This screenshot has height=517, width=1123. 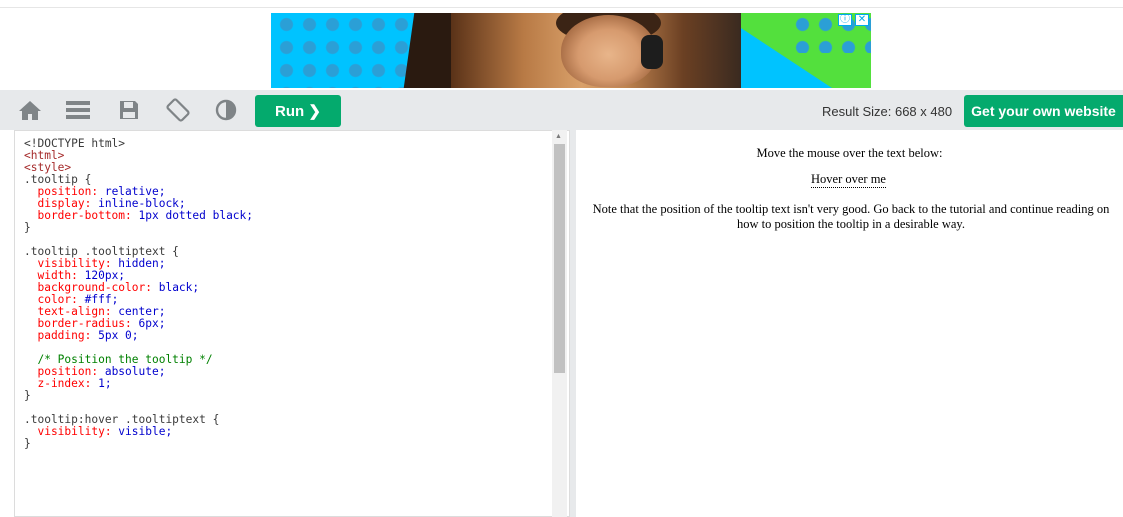 I want to click on code-token: 1px dotted black;, so click(x=196, y=215).